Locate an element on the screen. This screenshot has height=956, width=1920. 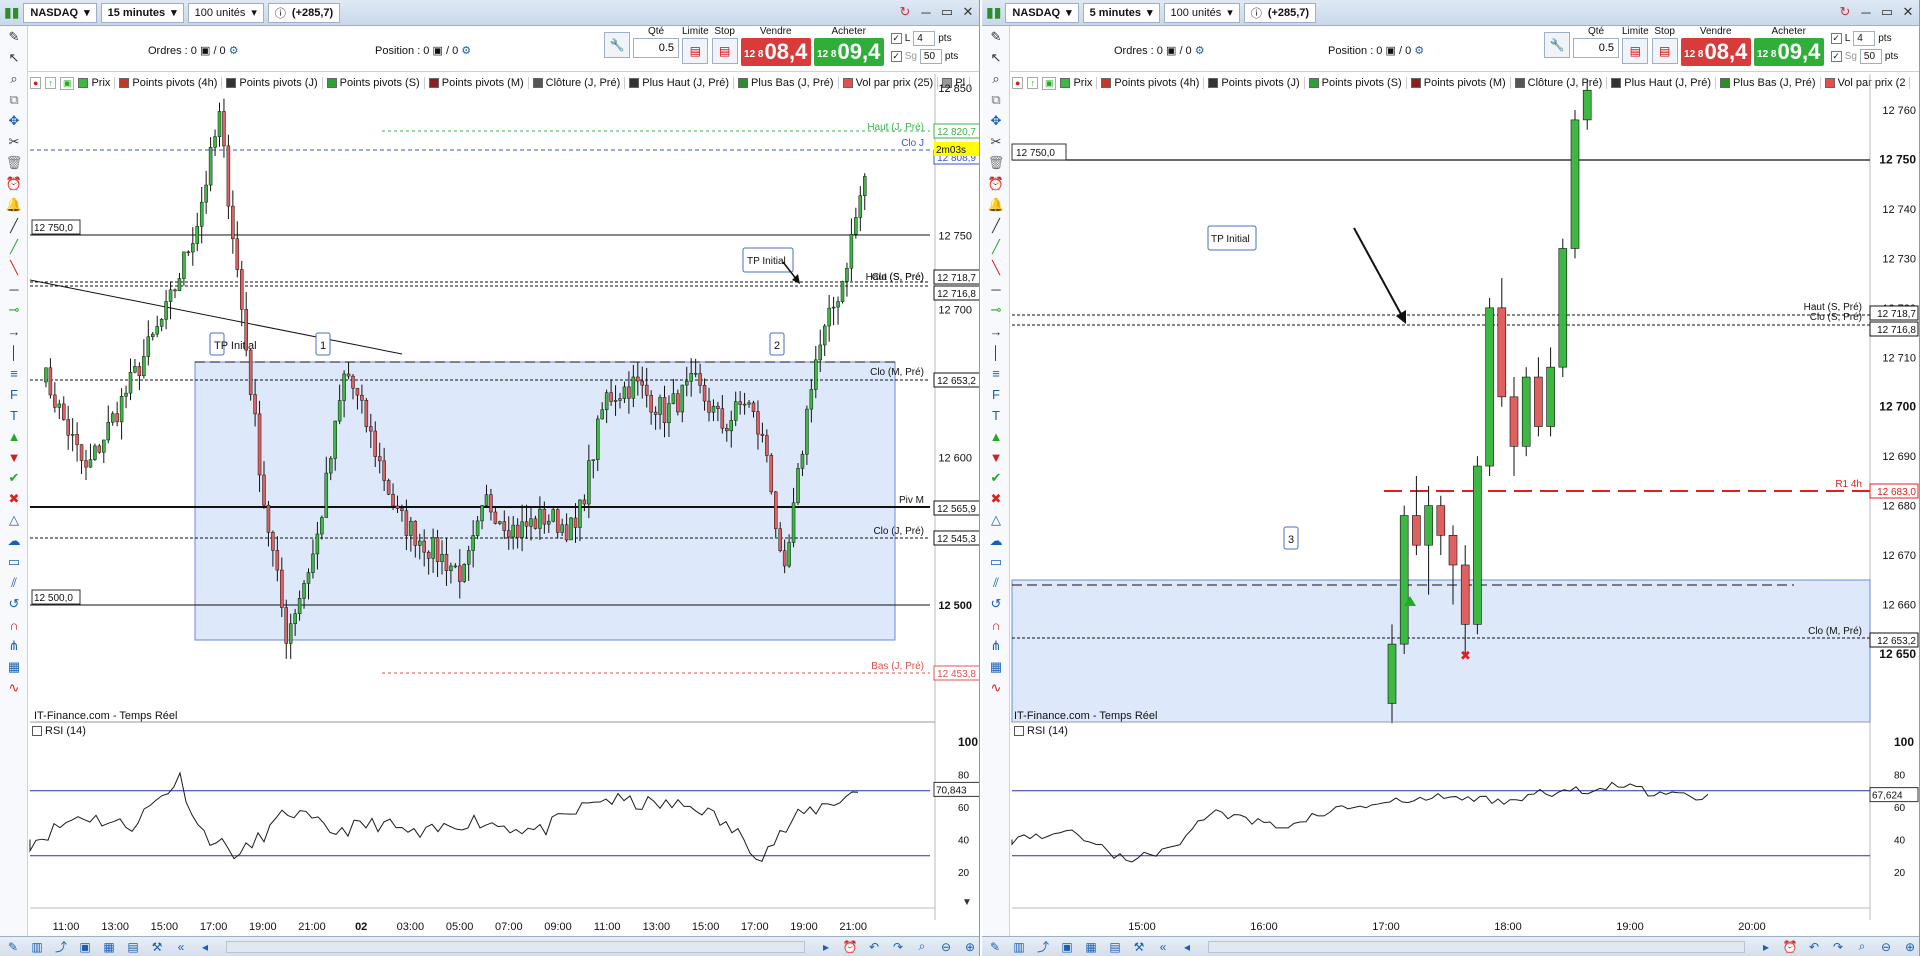
rsi-legend: RSI (14) is located at coordinates (59, 731).